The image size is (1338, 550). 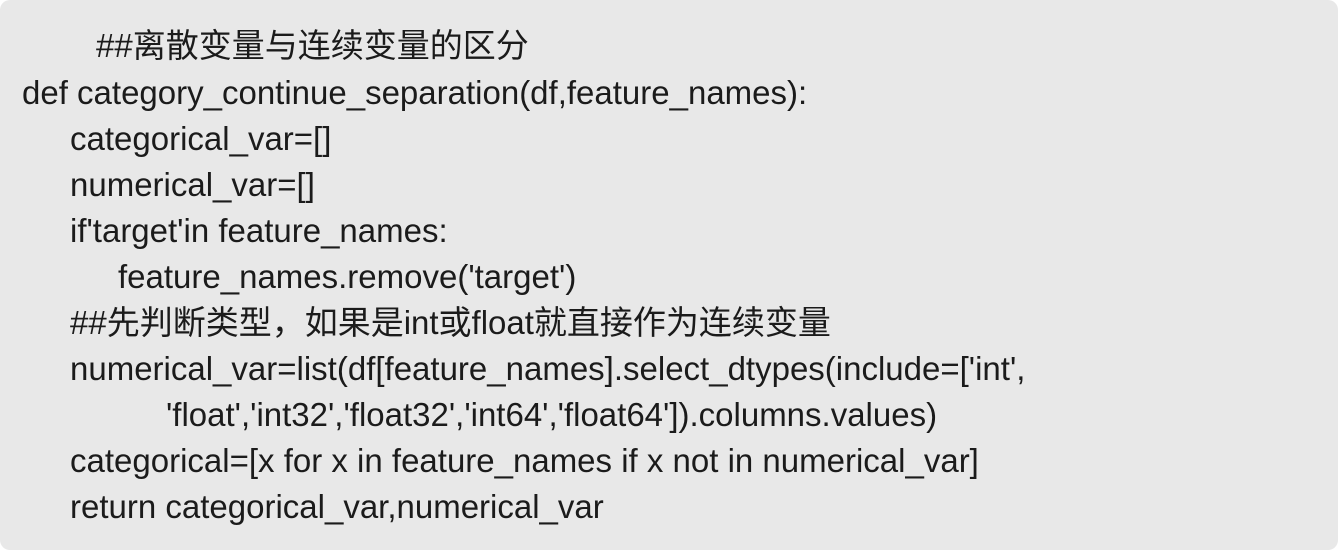 I want to click on code-comment-line: ##离散变量与连续变量的区分, so click(x=312, y=45).